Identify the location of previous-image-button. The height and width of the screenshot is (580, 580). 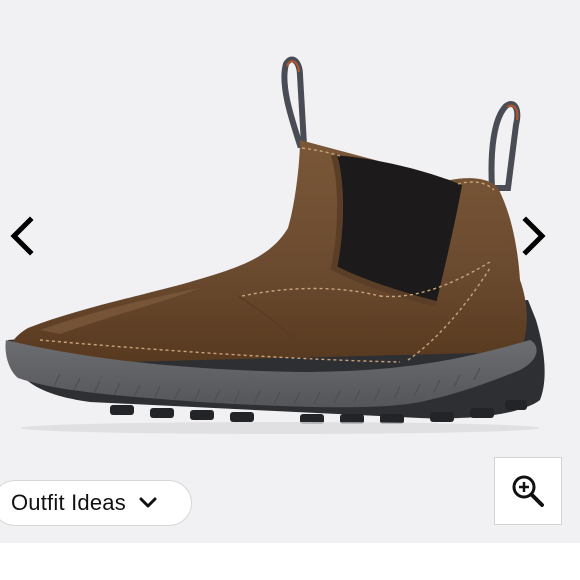
(22, 236).